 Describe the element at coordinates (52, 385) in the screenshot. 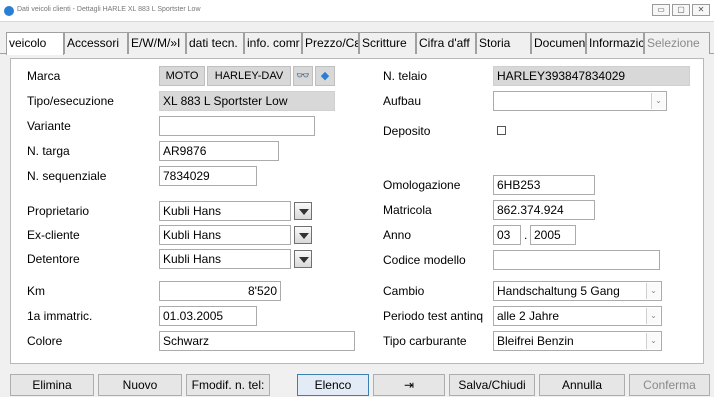

I see `elimina-button: Elimina` at that location.